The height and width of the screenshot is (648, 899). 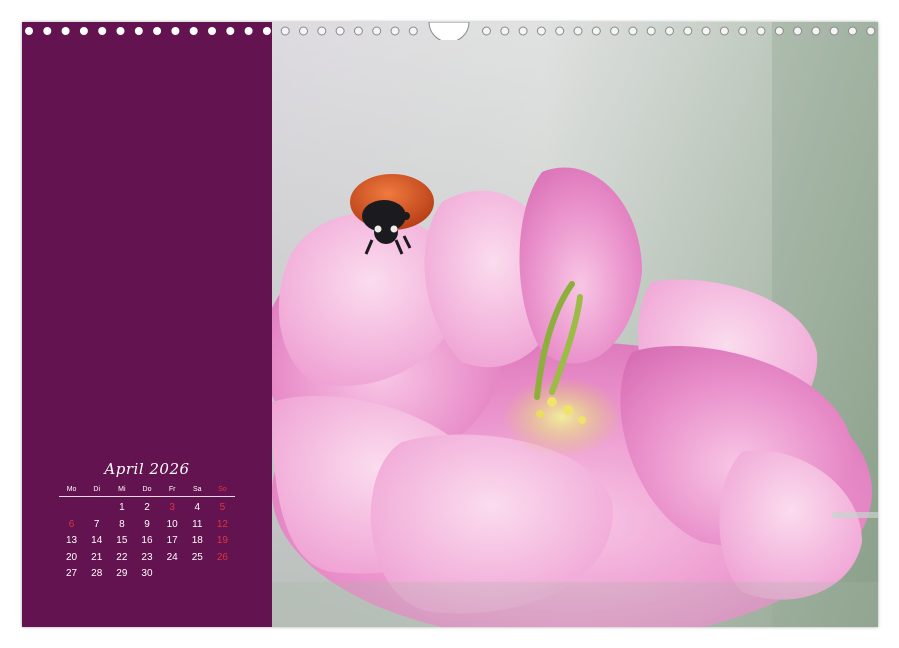 What do you see at coordinates (122, 573) in the screenshot?
I see `calendar-day: 29` at bounding box center [122, 573].